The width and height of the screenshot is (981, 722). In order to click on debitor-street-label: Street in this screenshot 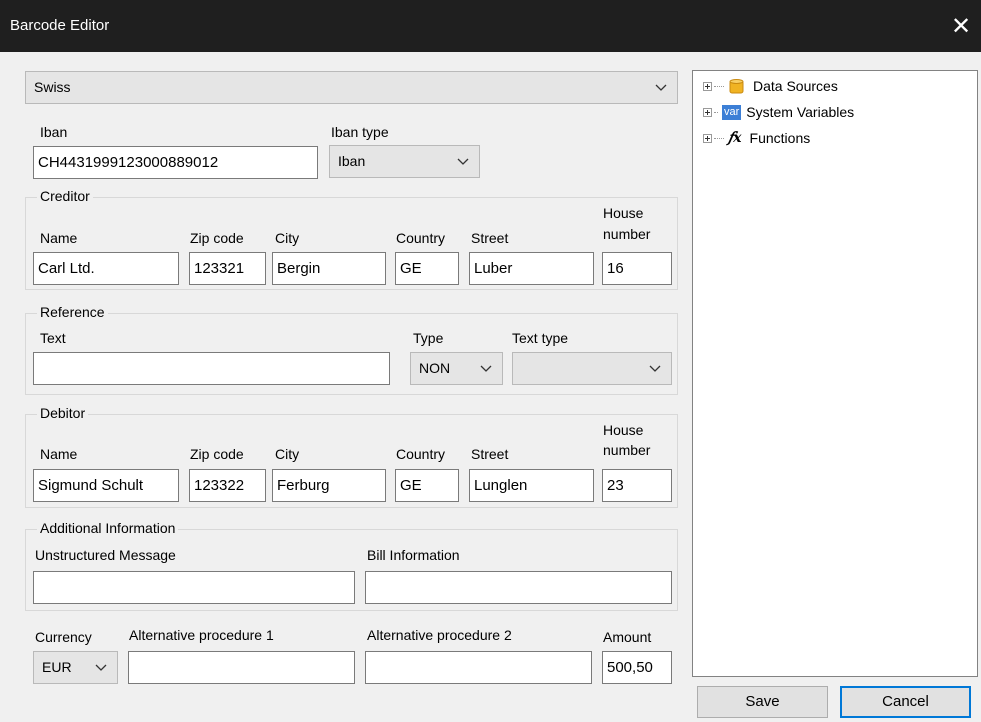, I will do `click(490, 454)`.